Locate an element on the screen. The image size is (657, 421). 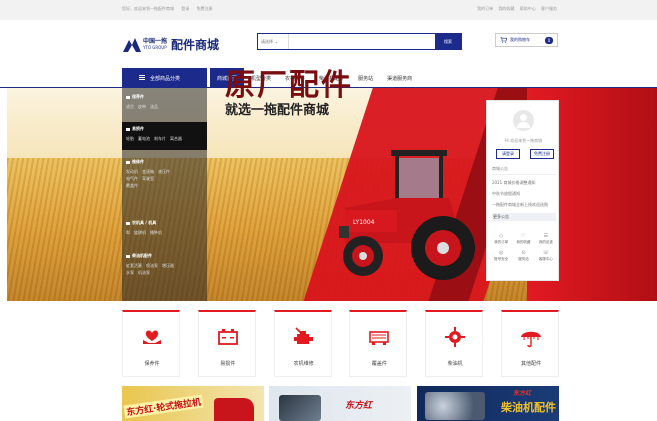
tractor-image is located at coordinates (234, 409).